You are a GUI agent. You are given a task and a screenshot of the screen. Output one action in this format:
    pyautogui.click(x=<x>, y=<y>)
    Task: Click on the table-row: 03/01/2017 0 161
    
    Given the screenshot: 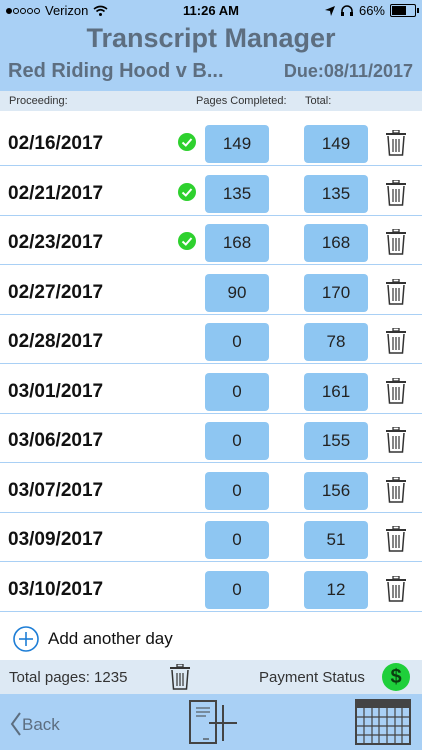 What is the action you would take?
    pyautogui.click(x=211, y=389)
    